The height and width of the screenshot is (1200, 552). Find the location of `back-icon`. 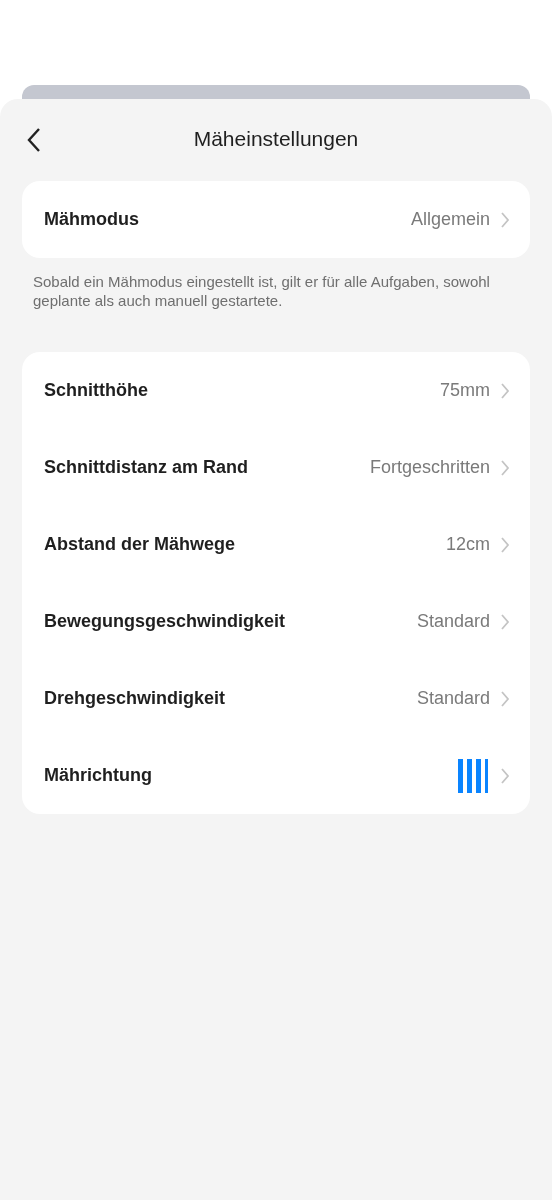

back-icon is located at coordinates (34, 140).